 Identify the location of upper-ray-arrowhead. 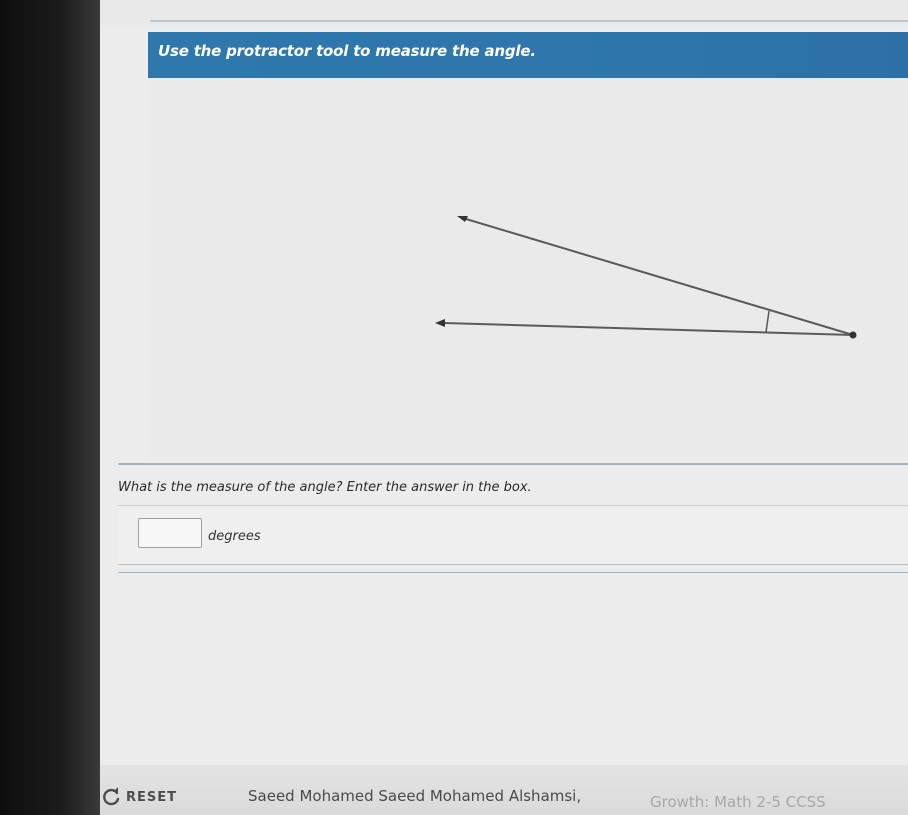
(462, 219).